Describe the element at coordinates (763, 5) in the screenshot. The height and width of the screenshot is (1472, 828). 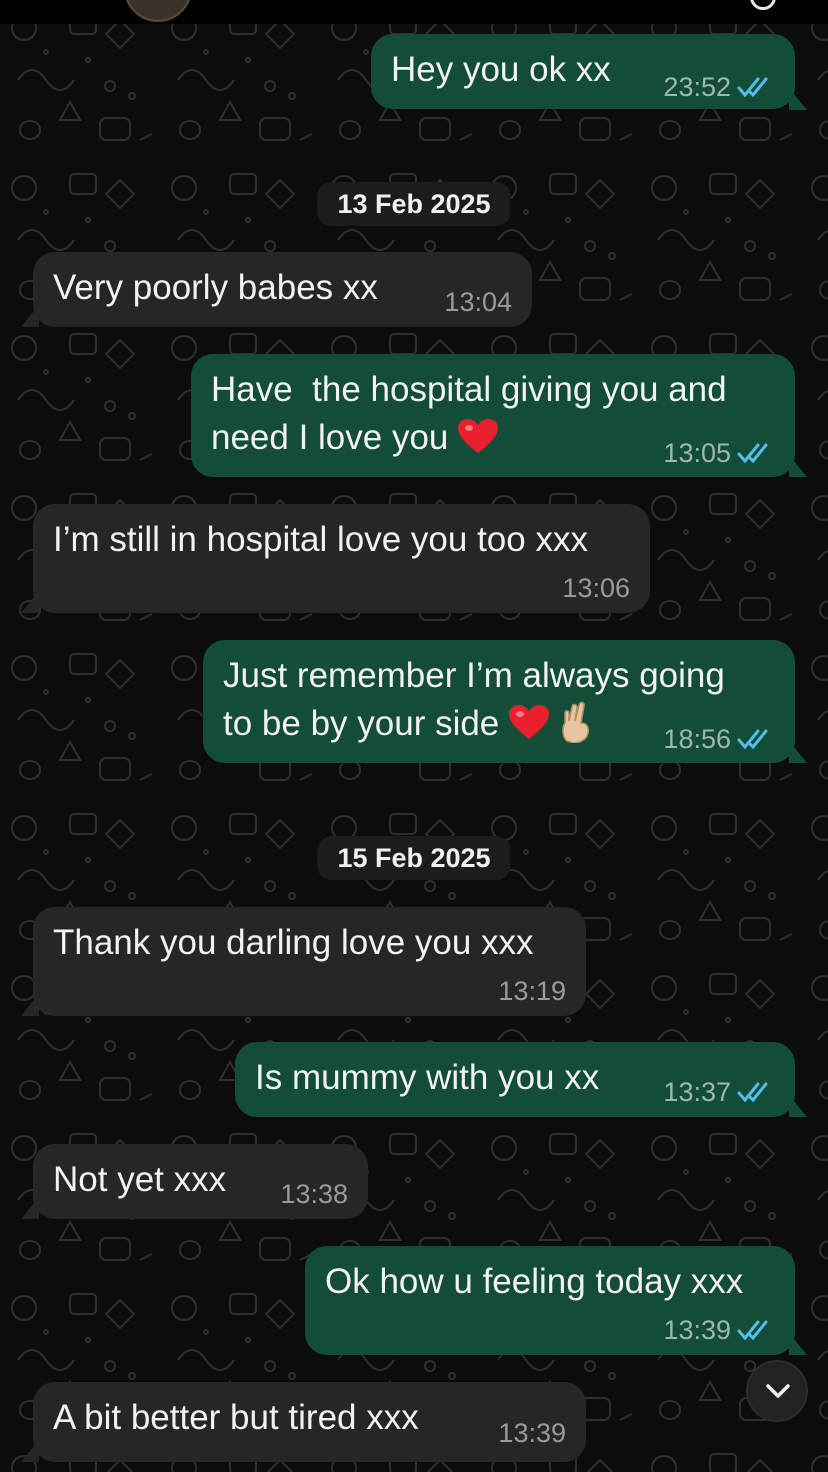
I see `header-action-icon` at that location.